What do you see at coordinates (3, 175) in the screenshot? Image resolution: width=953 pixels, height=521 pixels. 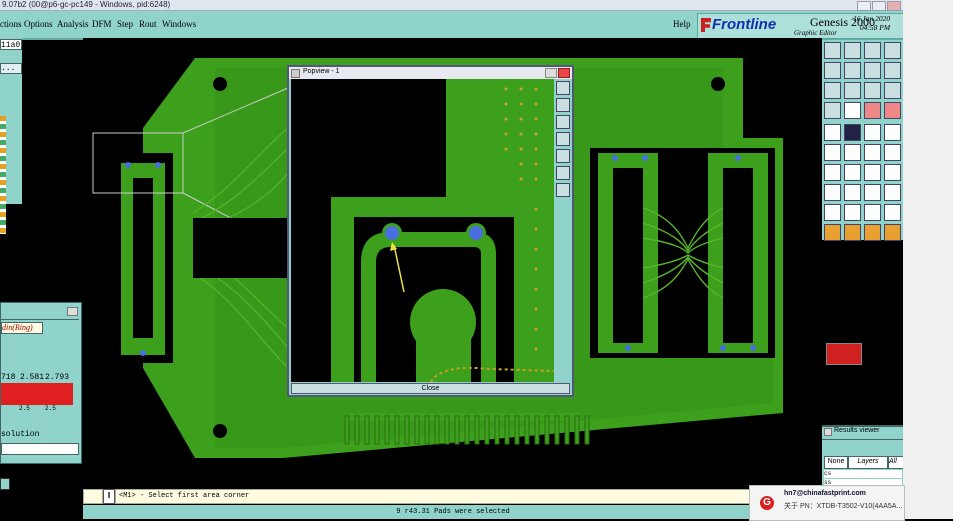 I see `layer-color-strip` at bounding box center [3, 175].